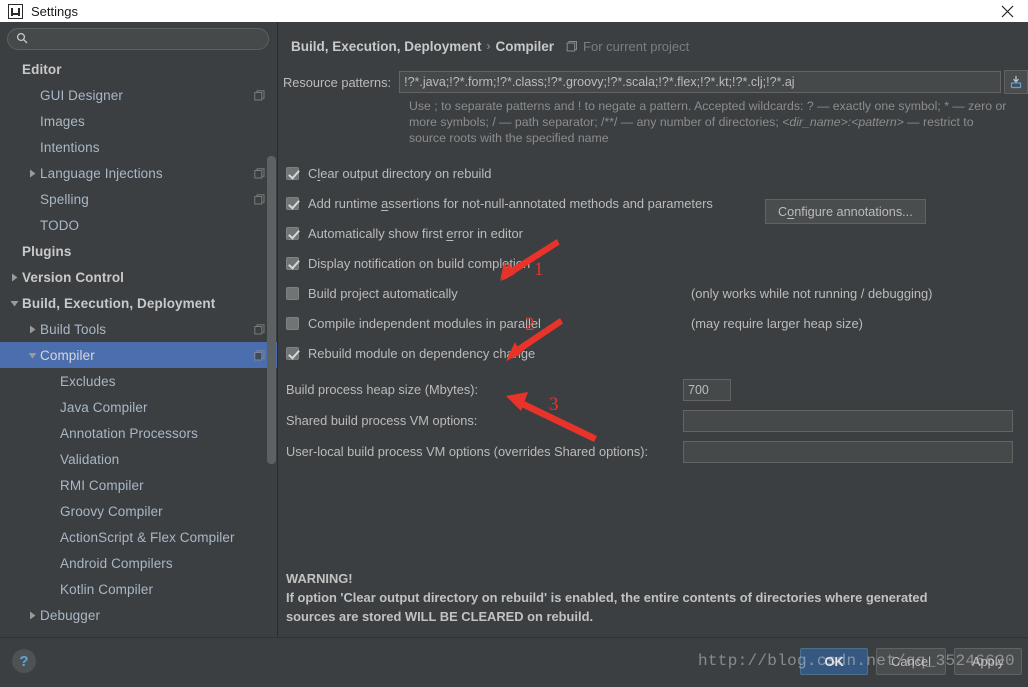  What do you see at coordinates (70, 147) in the screenshot?
I see `sidebar-item-label: Intentions` at bounding box center [70, 147].